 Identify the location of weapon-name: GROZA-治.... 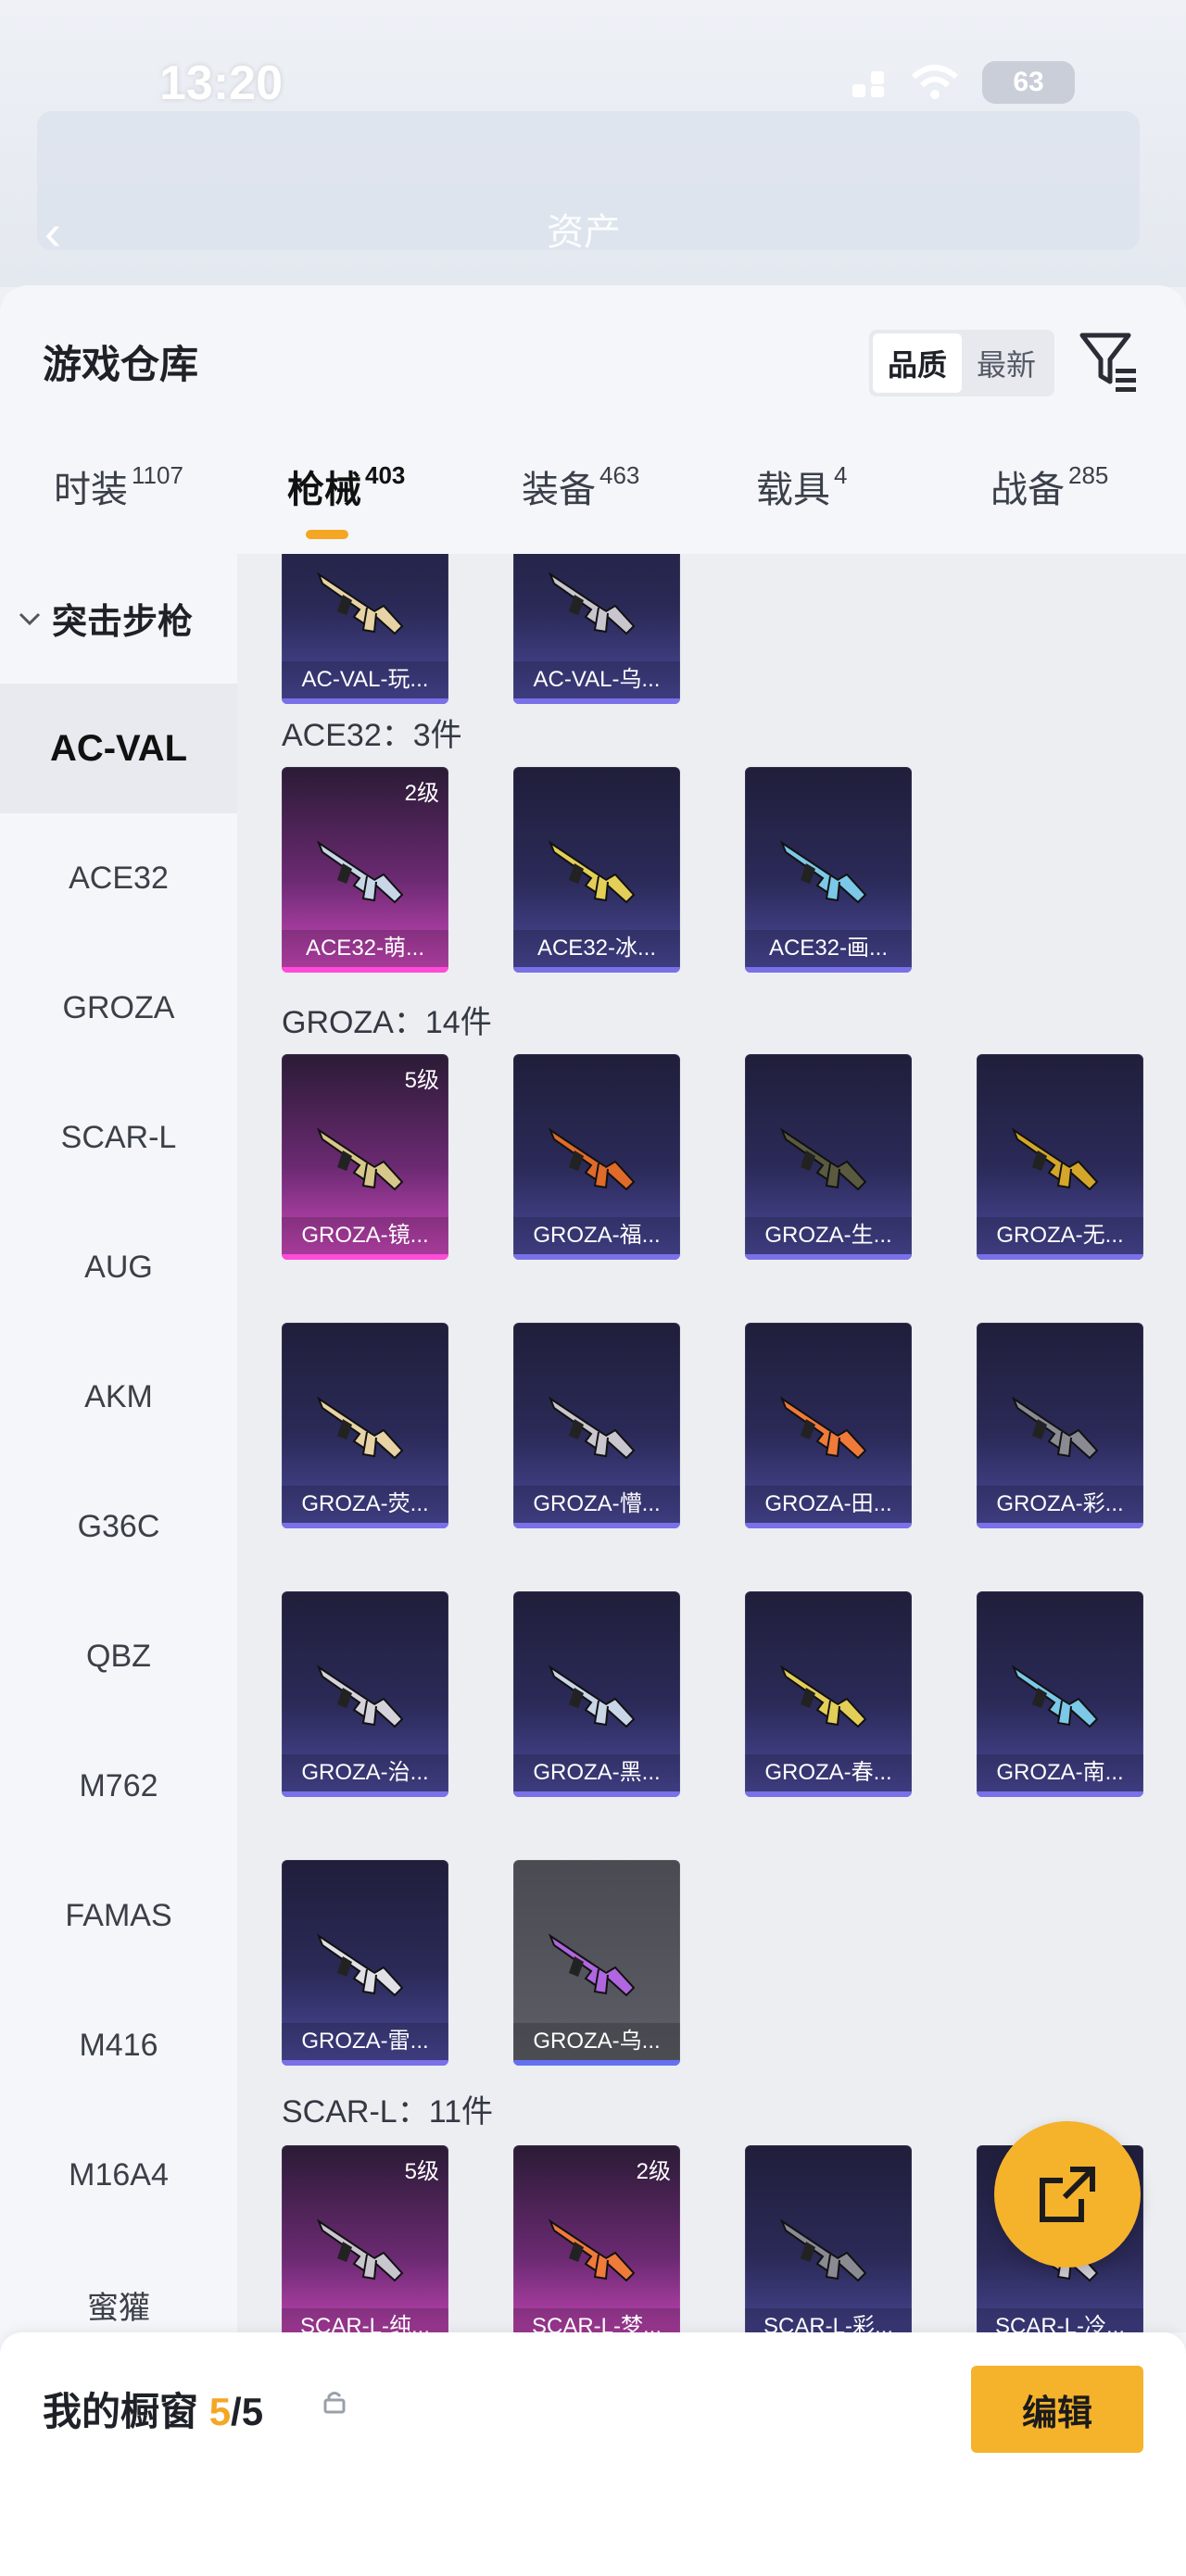
(365, 1772).